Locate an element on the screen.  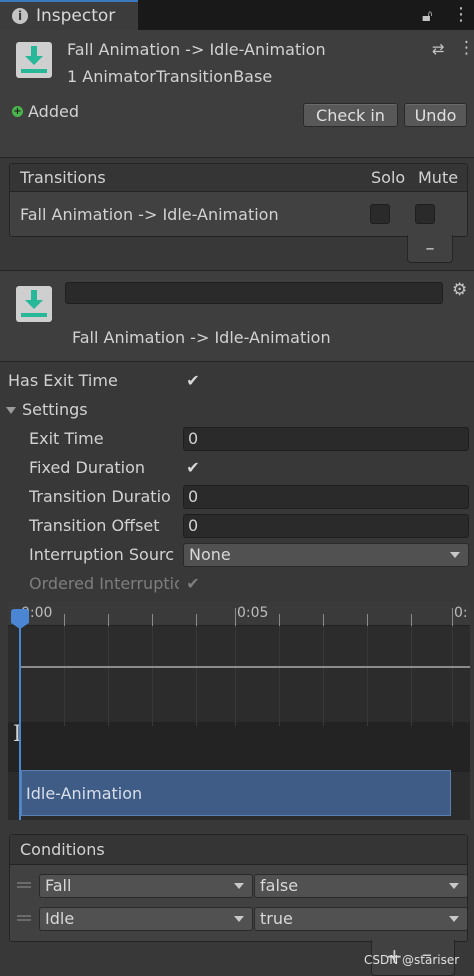
condition-value-dropdown: true is located at coordinates (361, 919).